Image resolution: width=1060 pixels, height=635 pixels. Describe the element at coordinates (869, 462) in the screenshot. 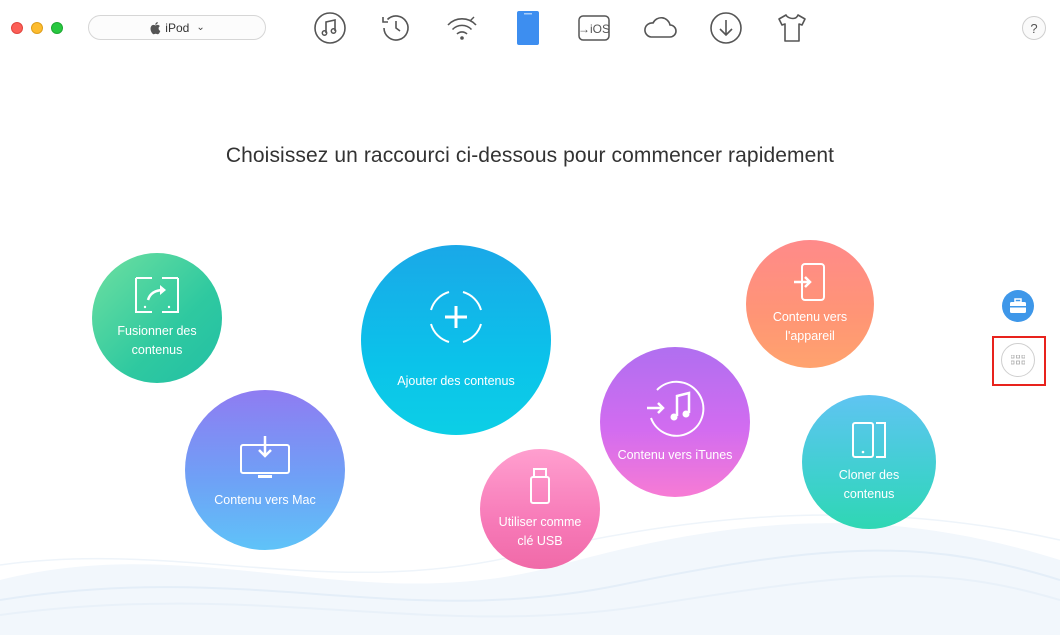

I see `clone-content-shortcut: Cloner des contenus` at that location.